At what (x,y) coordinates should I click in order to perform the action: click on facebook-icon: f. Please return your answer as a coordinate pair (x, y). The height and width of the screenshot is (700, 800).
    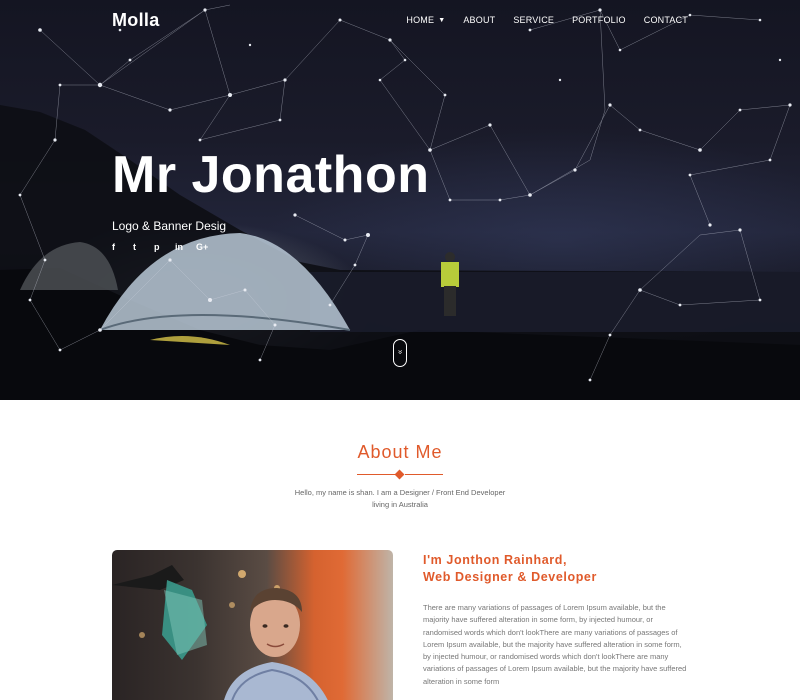
    Looking at the image, I should click on (122, 247).